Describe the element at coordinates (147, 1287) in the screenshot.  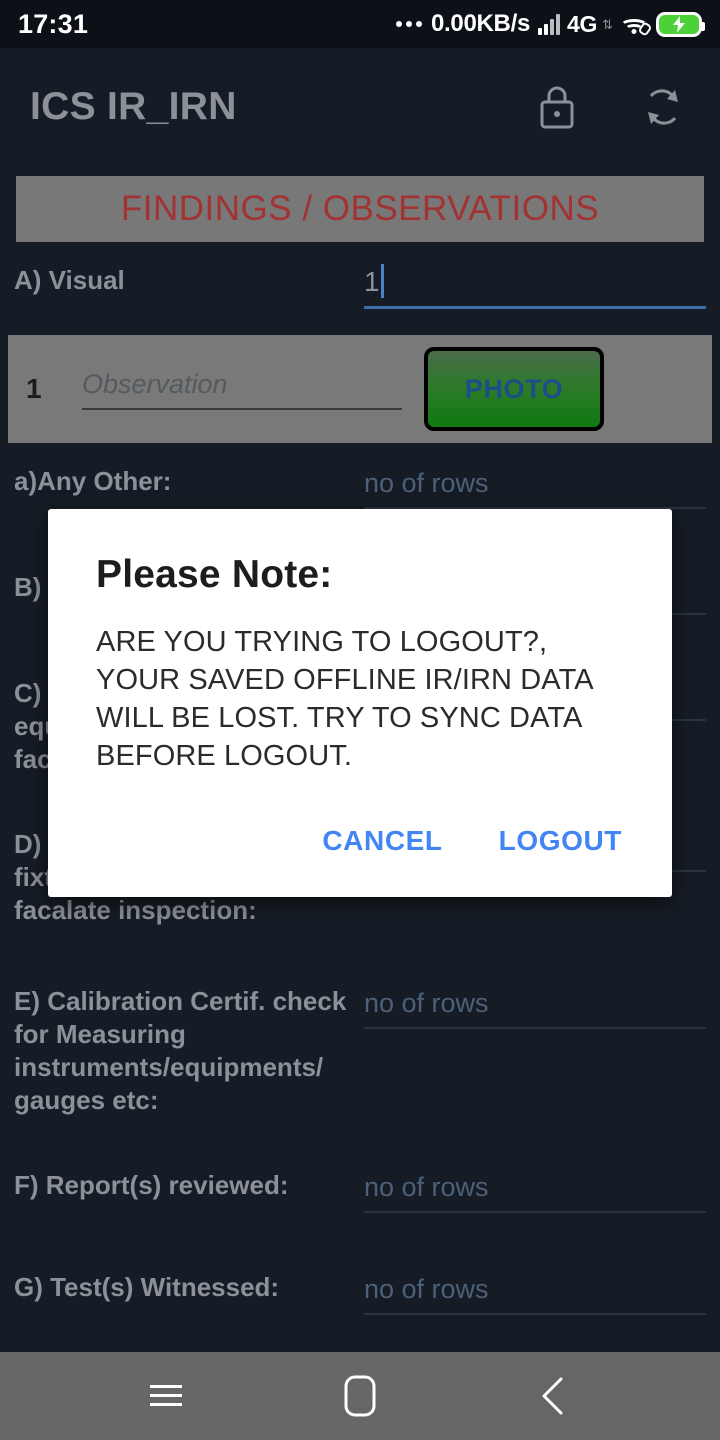
I see `field-label: G) Test(s) Witnessed:` at that location.